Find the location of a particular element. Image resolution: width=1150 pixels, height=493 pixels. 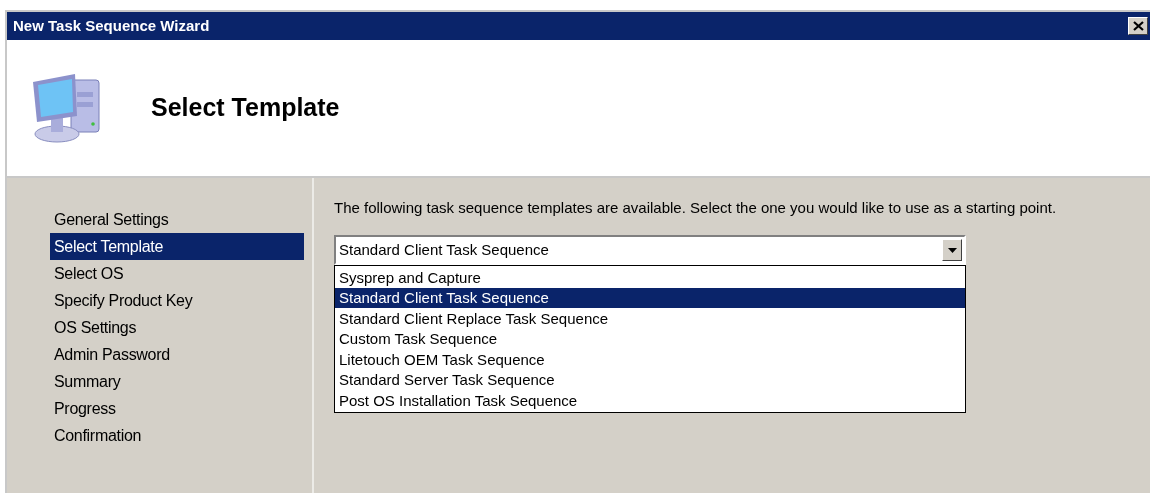

wizard-step: General Settings is located at coordinates (177, 219).